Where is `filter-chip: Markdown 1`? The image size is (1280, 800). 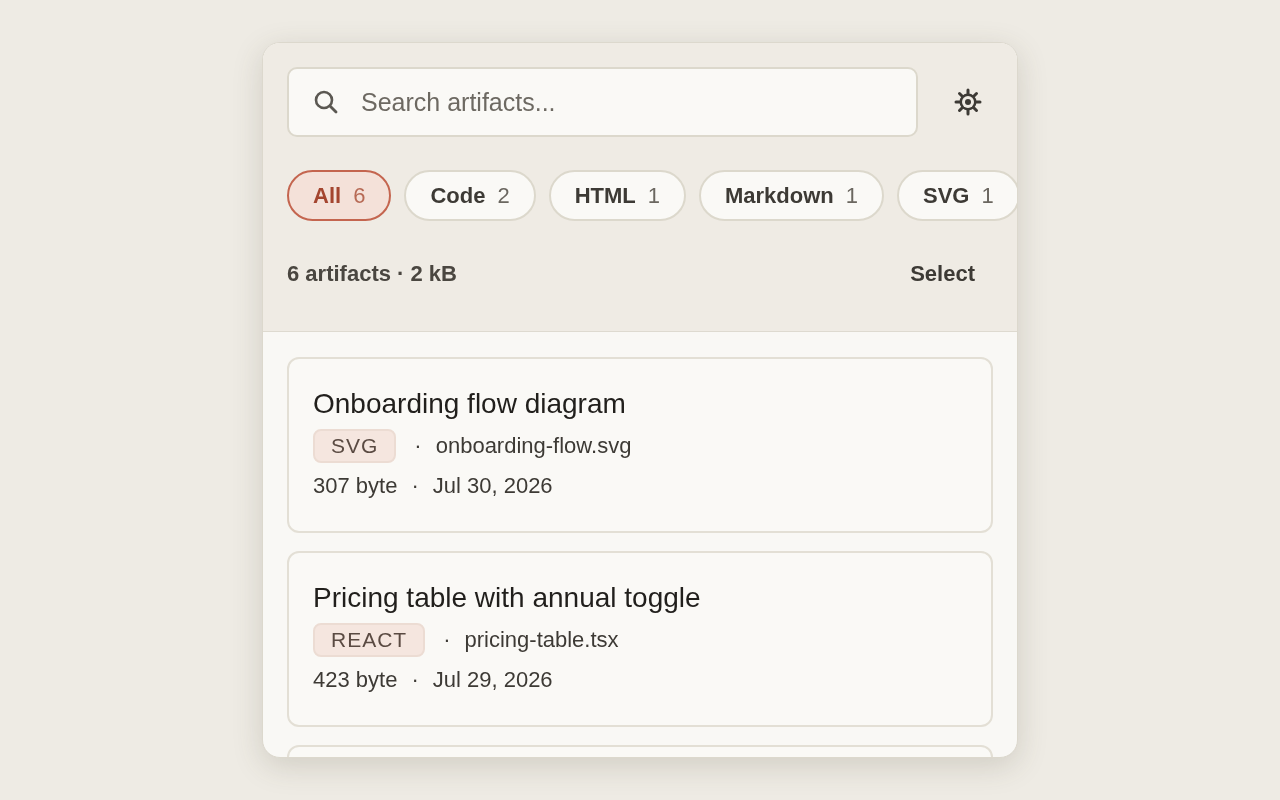 filter-chip: Markdown 1 is located at coordinates (791, 195).